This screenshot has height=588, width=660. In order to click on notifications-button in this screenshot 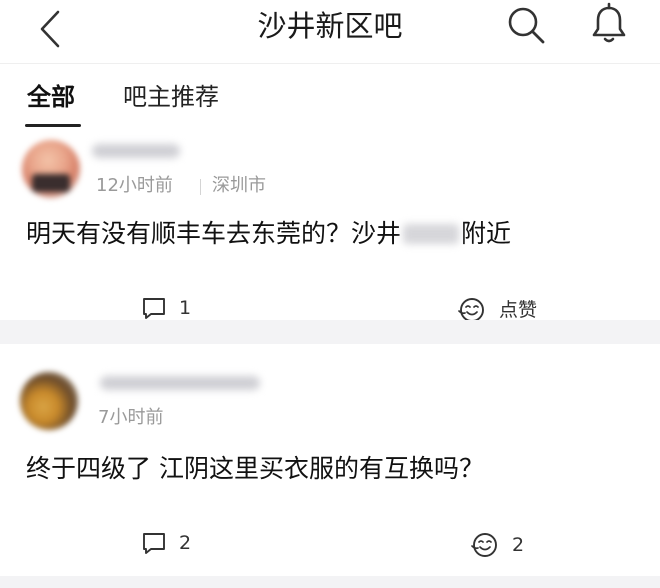, I will do `click(609, 24)`.